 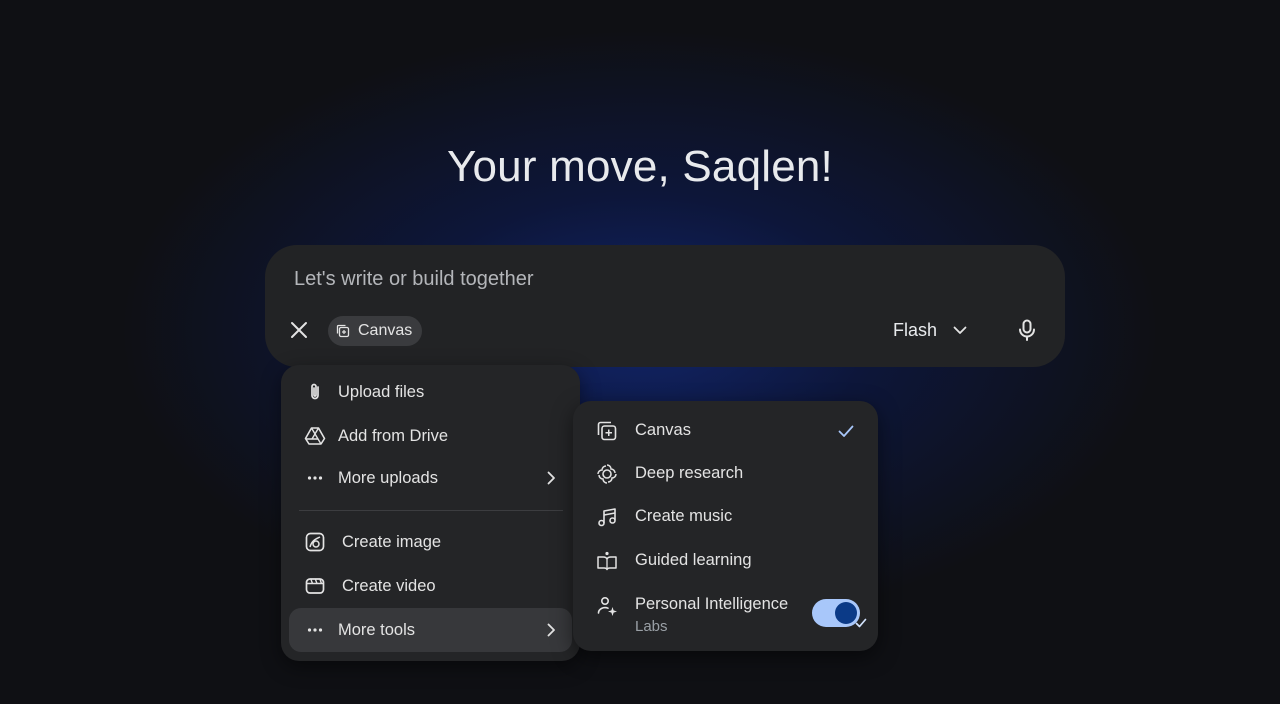 I want to click on model-label: Flash, so click(x=915, y=329).